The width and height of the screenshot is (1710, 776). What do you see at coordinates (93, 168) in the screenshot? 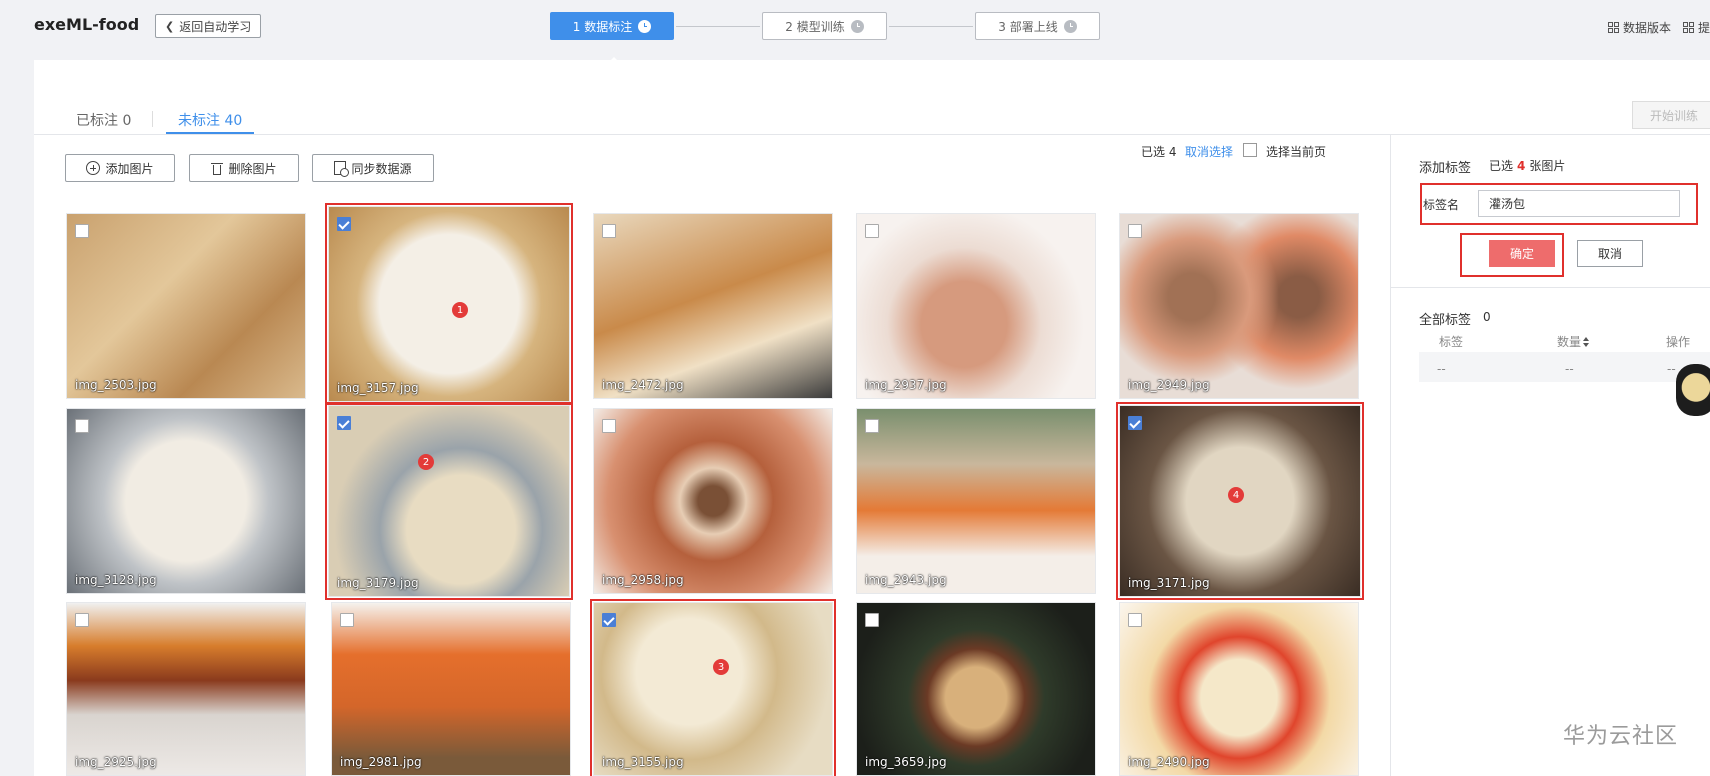
I see `add-circle-icon` at bounding box center [93, 168].